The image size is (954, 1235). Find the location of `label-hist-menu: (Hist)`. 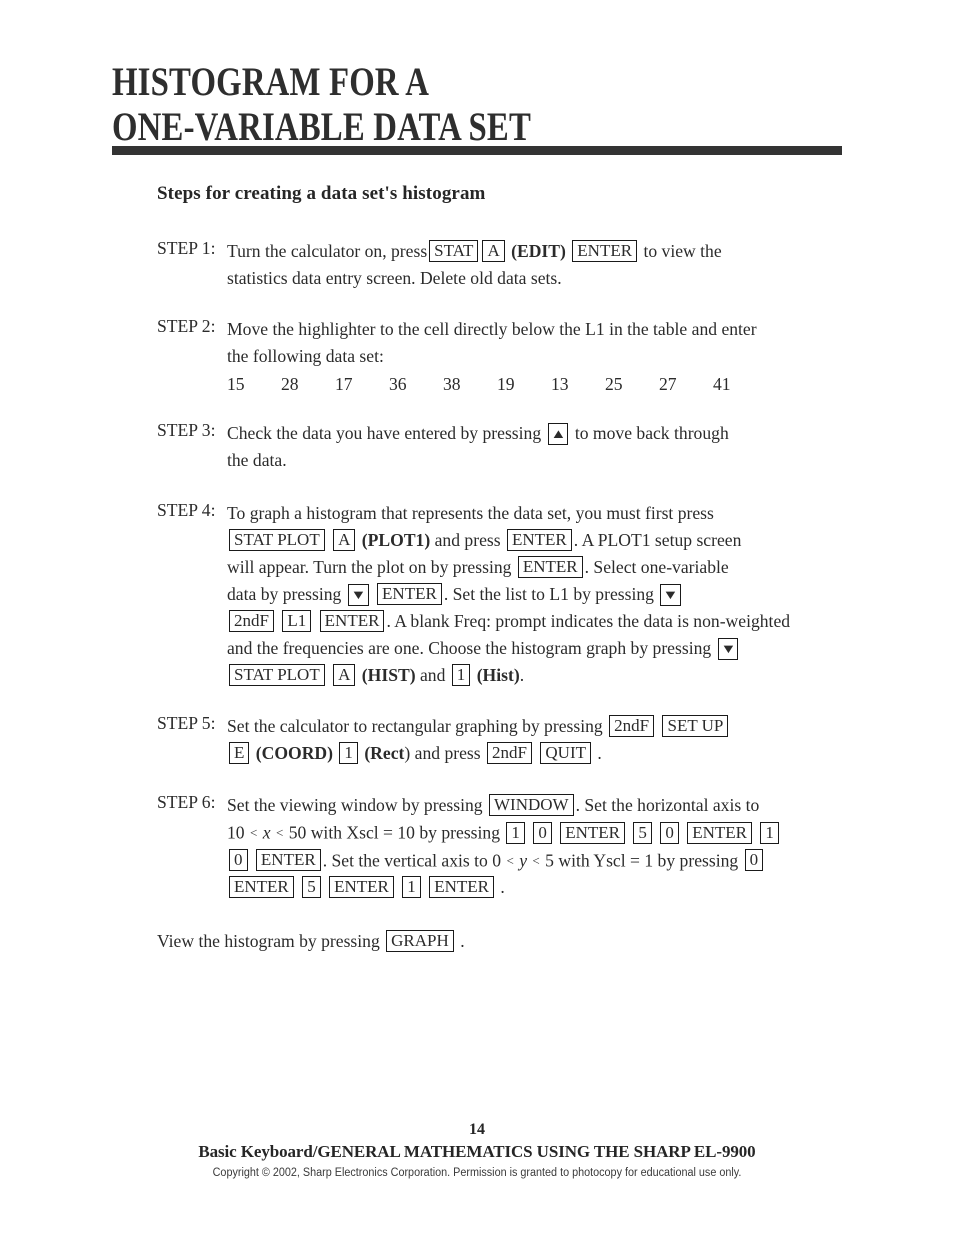

label-hist-menu: (Hist) is located at coordinates (498, 675).